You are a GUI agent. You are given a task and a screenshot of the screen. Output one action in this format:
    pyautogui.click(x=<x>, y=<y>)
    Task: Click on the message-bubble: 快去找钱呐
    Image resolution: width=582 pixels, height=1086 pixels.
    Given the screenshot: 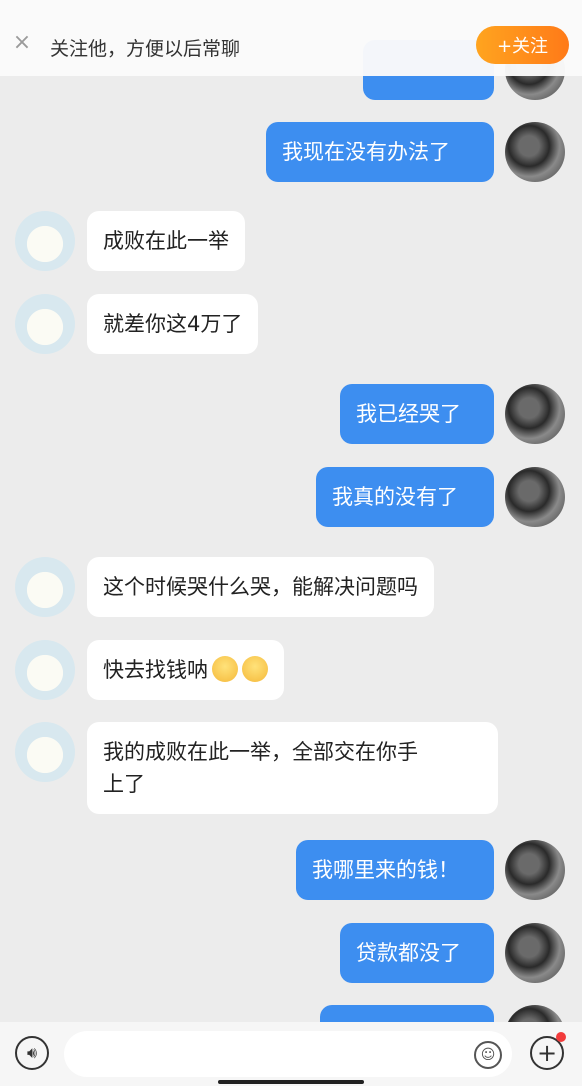 What is the action you would take?
    pyautogui.click(x=185, y=670)
    